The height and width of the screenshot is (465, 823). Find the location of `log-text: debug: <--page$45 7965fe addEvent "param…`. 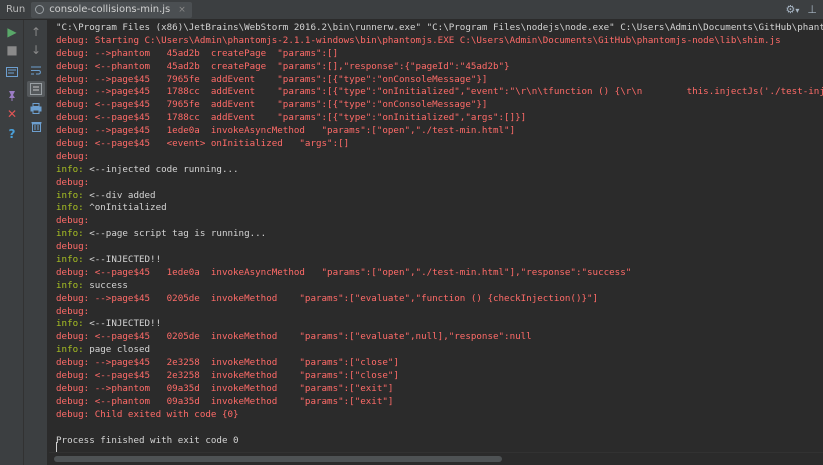

log-text: debug: <--page$45 7965fe addEvent "param… is located at coordinates (272, 105).